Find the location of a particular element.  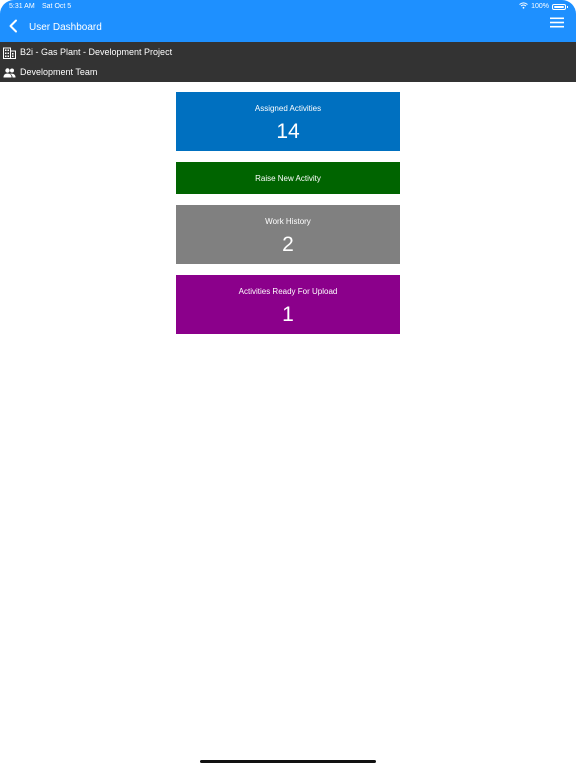

team-row: Development Team is located at coordinates (288, 72).